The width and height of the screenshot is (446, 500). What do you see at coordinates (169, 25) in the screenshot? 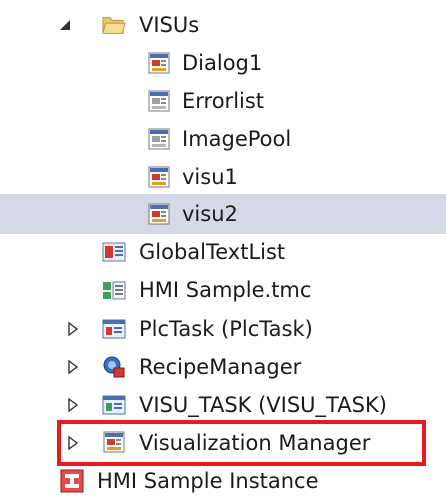
I see `tree-item-label: VISUs` at bounding box center [169, 25].